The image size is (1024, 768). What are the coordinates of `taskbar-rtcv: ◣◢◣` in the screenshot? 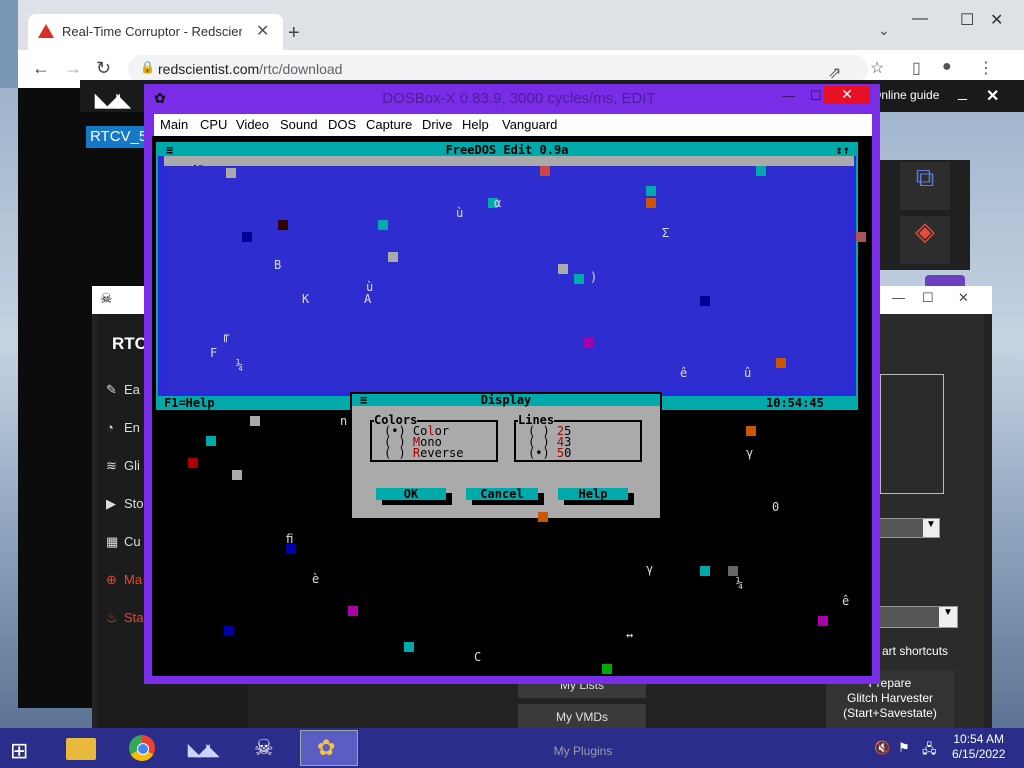 It's located at (205, 748).